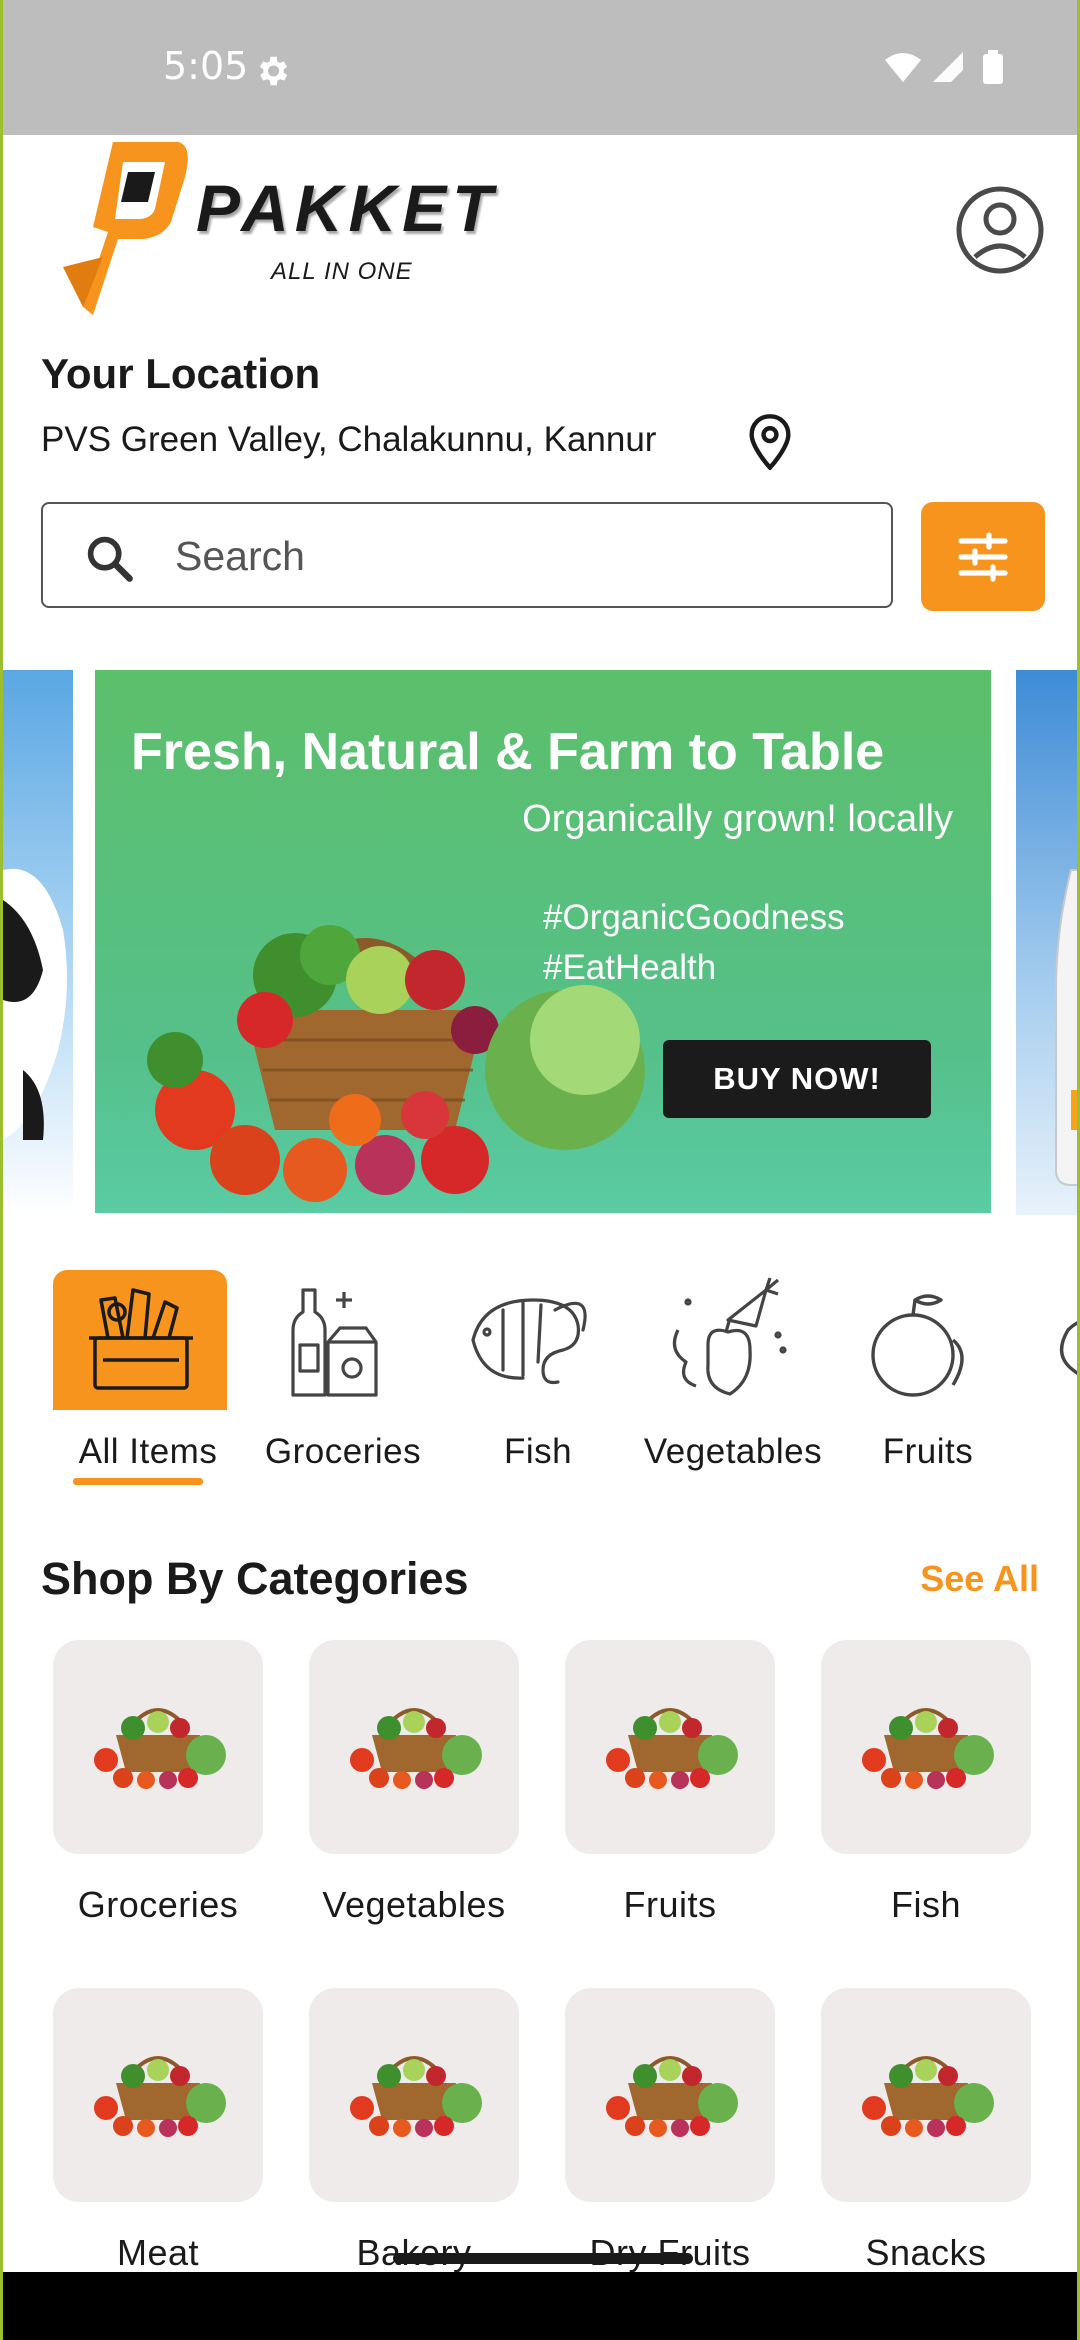  Describe the element at coordinates (797, 1079) in the screenshot. I see `buy-now-button: BUY NOW!` at that location.